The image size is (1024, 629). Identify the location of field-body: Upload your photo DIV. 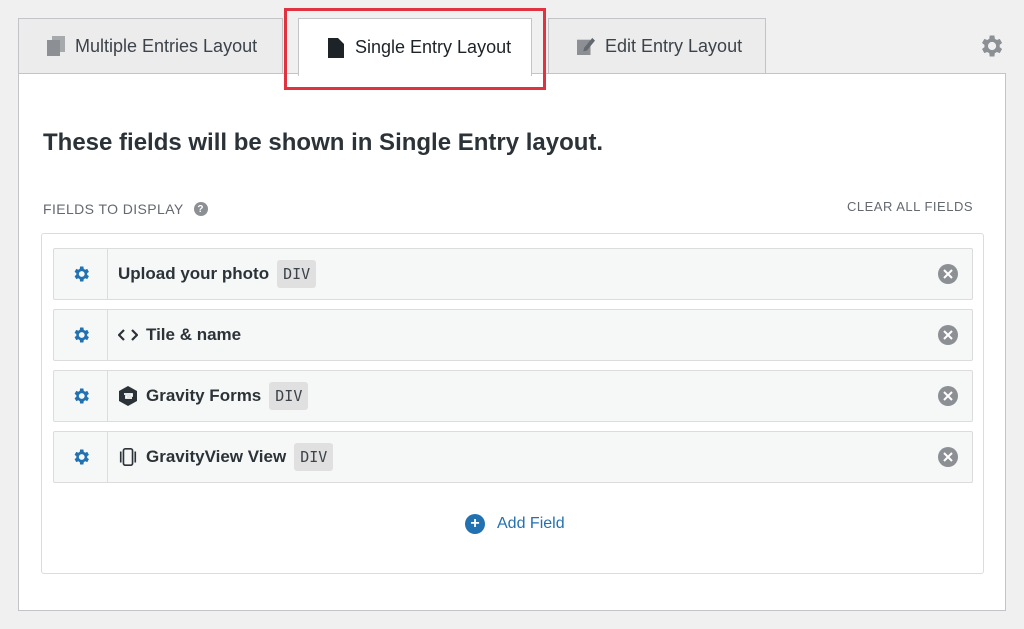
(523, 274).